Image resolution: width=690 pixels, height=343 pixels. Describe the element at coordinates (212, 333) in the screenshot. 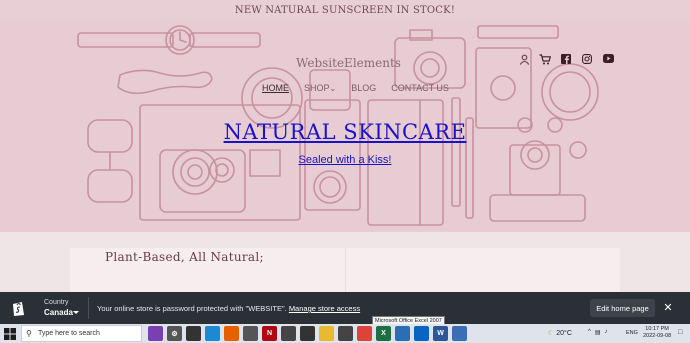

I see `edge-icon` at that location.